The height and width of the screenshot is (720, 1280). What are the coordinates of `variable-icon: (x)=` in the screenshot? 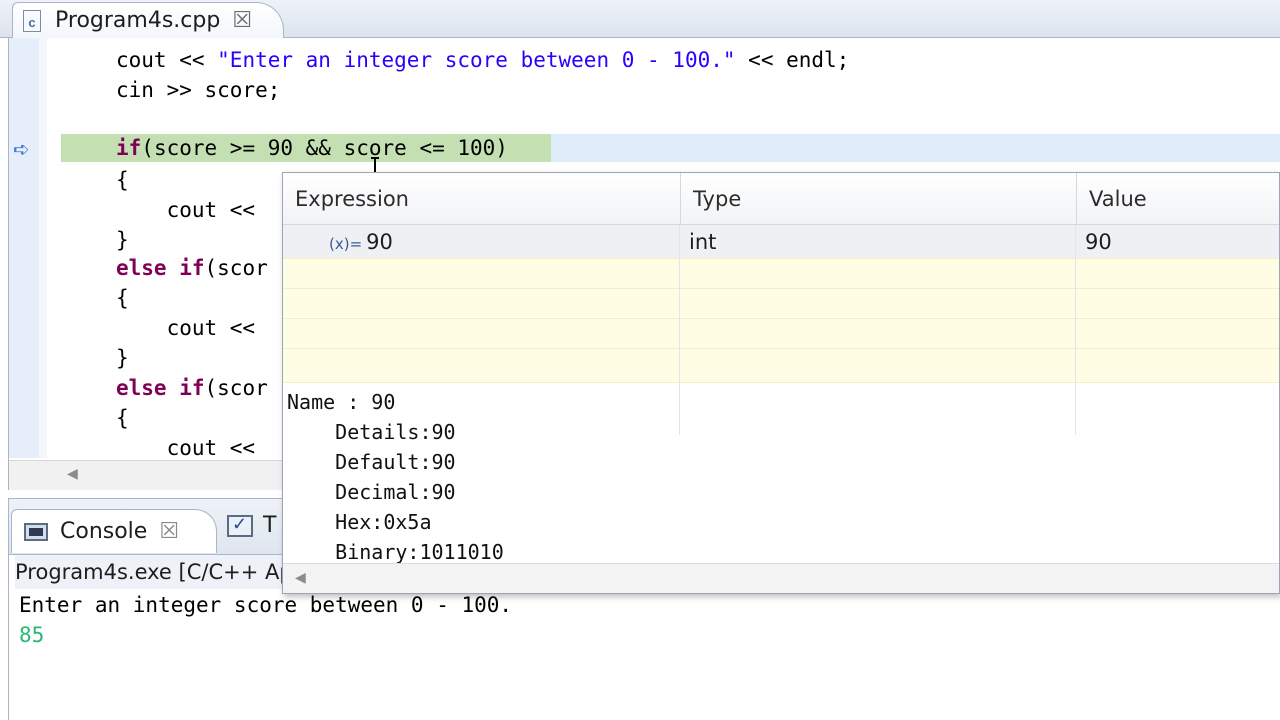 It's located at (346, 244).